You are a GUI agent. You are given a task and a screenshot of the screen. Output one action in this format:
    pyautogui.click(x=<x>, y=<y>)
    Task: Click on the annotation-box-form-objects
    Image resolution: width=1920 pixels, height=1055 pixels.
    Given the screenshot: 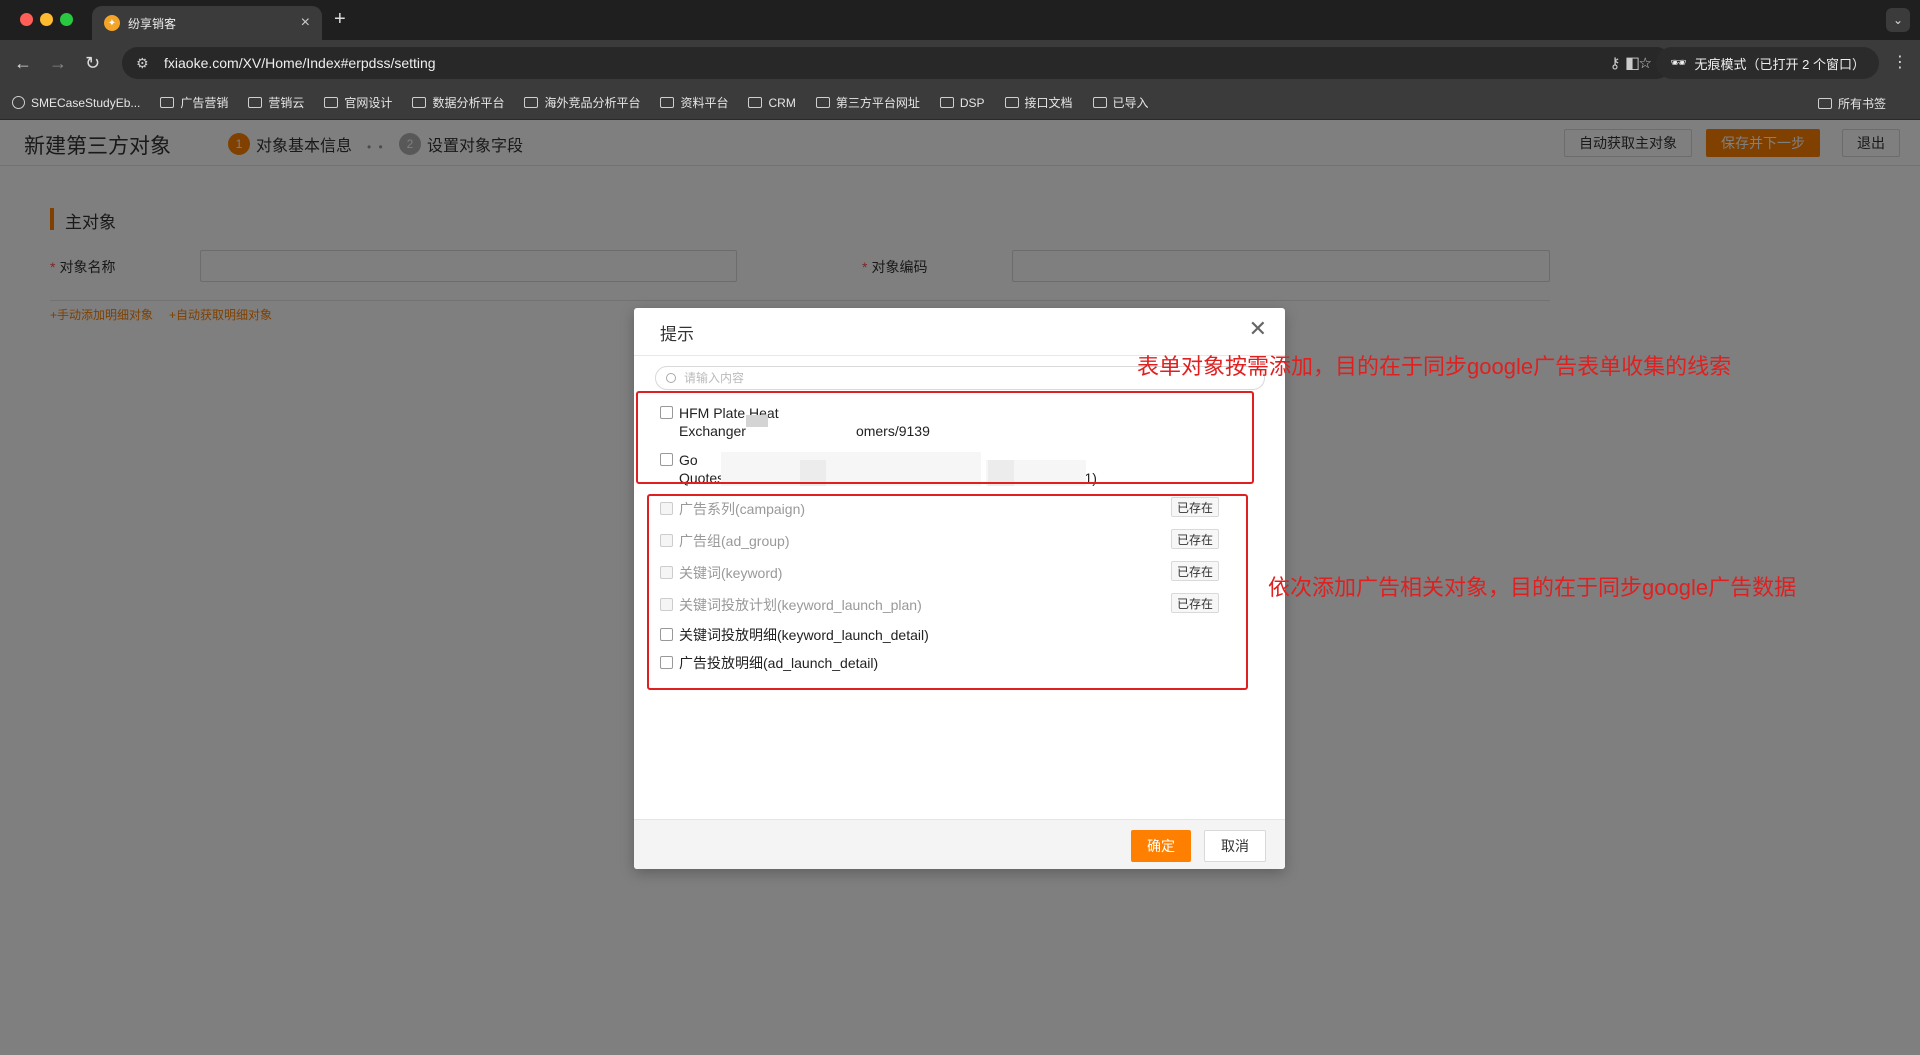 What is the action you would take?
    pyautogui.click(x=945, y=437)
    